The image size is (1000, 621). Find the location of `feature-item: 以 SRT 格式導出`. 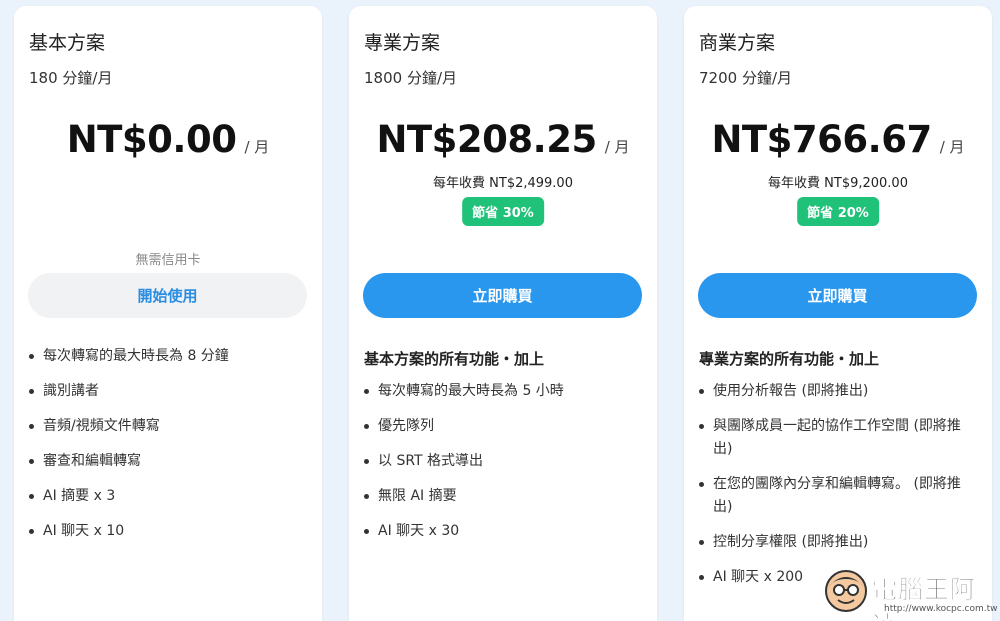

feature-item: 以 SRT 格式導出 is located at coordinates (504, 461).